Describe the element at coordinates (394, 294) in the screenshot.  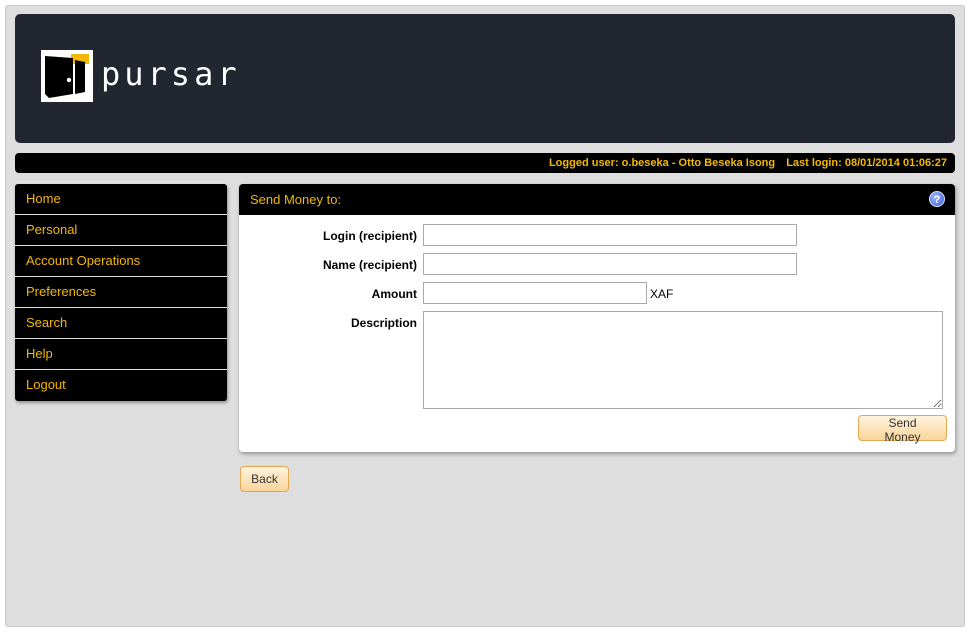
I see `amount-label: Amount` at that location.